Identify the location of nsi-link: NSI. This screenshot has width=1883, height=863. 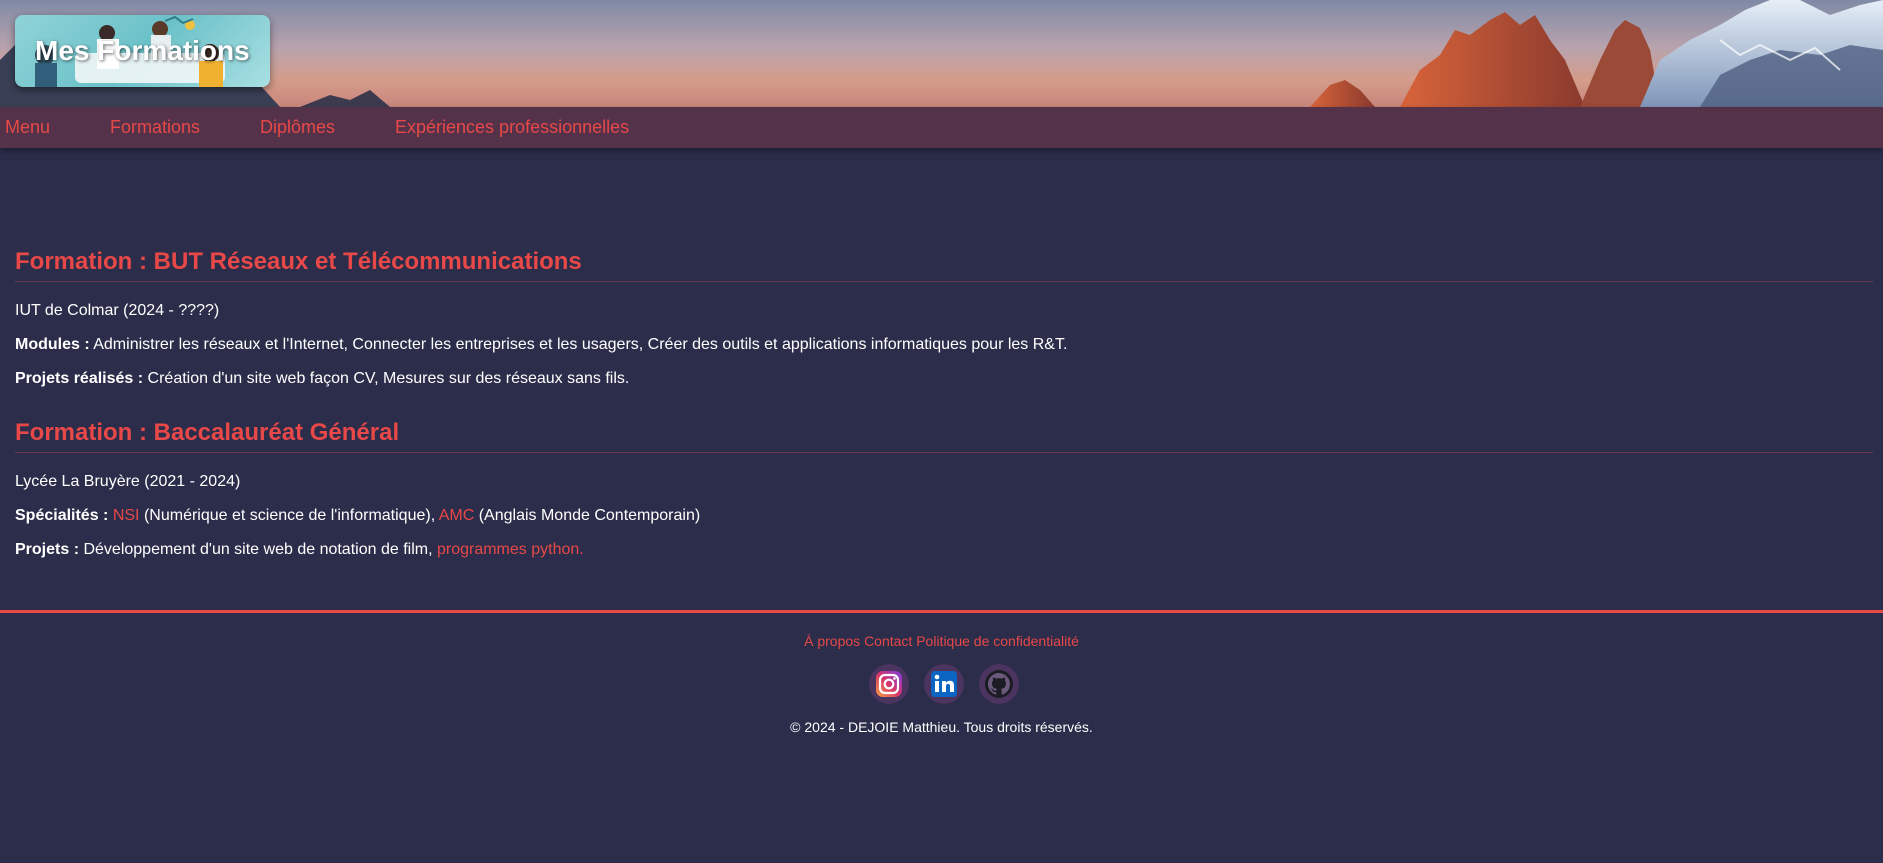
(126, 515).